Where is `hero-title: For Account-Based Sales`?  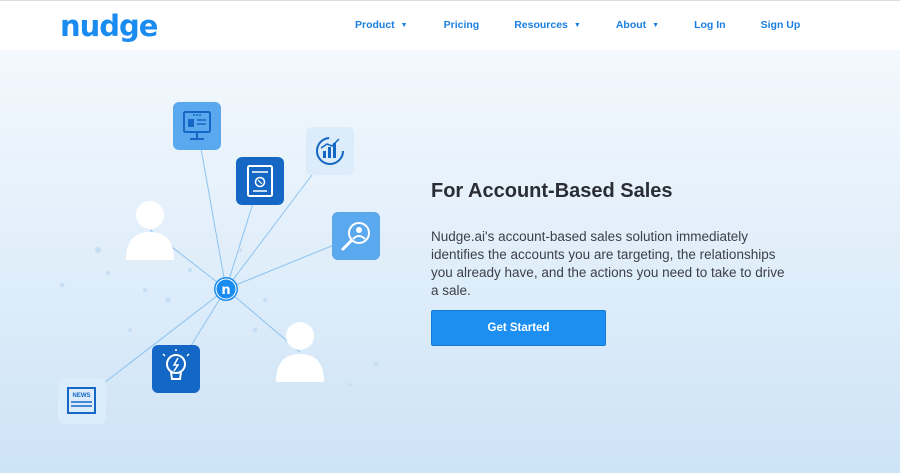
hero-title: For Account-Based Sales is located at coordinates (552, 191).